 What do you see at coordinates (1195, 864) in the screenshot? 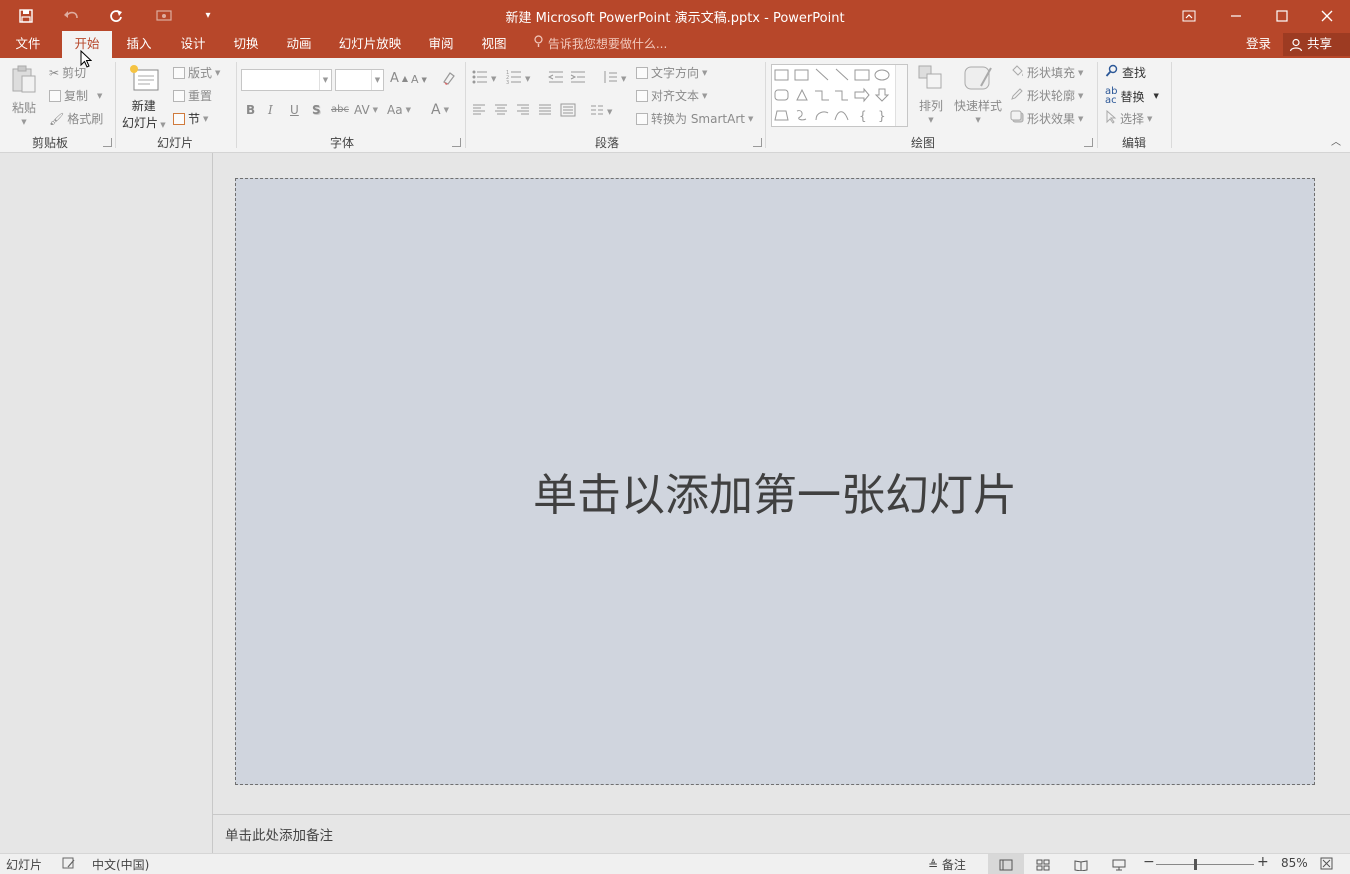
I see `zoom-slider-thumb` at bounding box center [1195, 864].